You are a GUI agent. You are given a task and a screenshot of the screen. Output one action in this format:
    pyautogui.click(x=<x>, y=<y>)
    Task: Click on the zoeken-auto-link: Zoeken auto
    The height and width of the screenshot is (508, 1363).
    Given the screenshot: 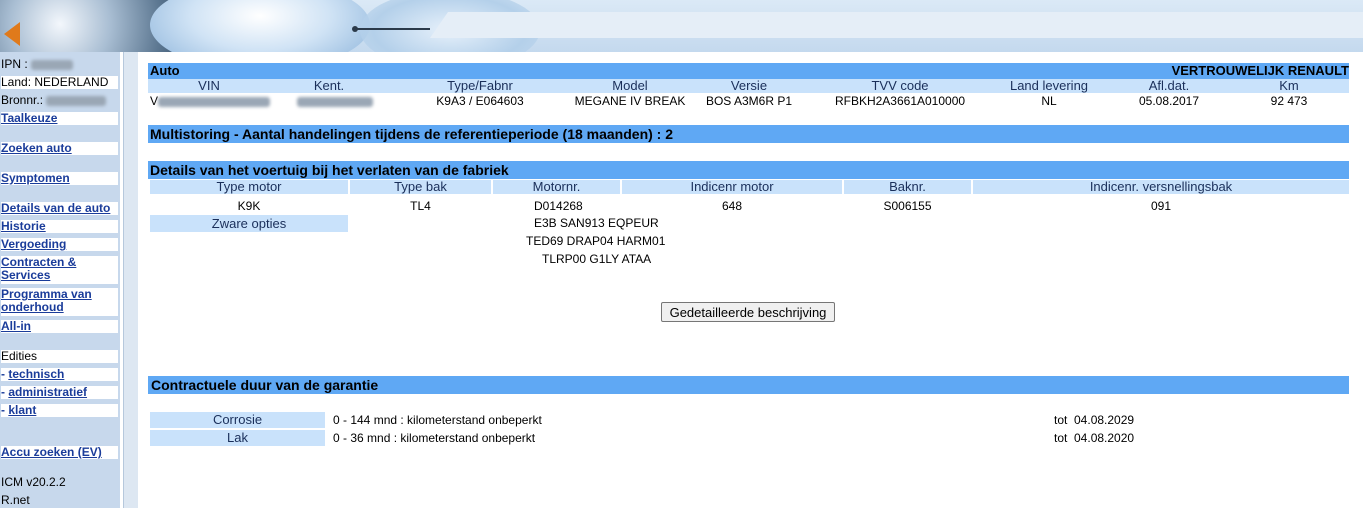 What is the action you would take?
    pyautogui.click(x=36, y=148)
    